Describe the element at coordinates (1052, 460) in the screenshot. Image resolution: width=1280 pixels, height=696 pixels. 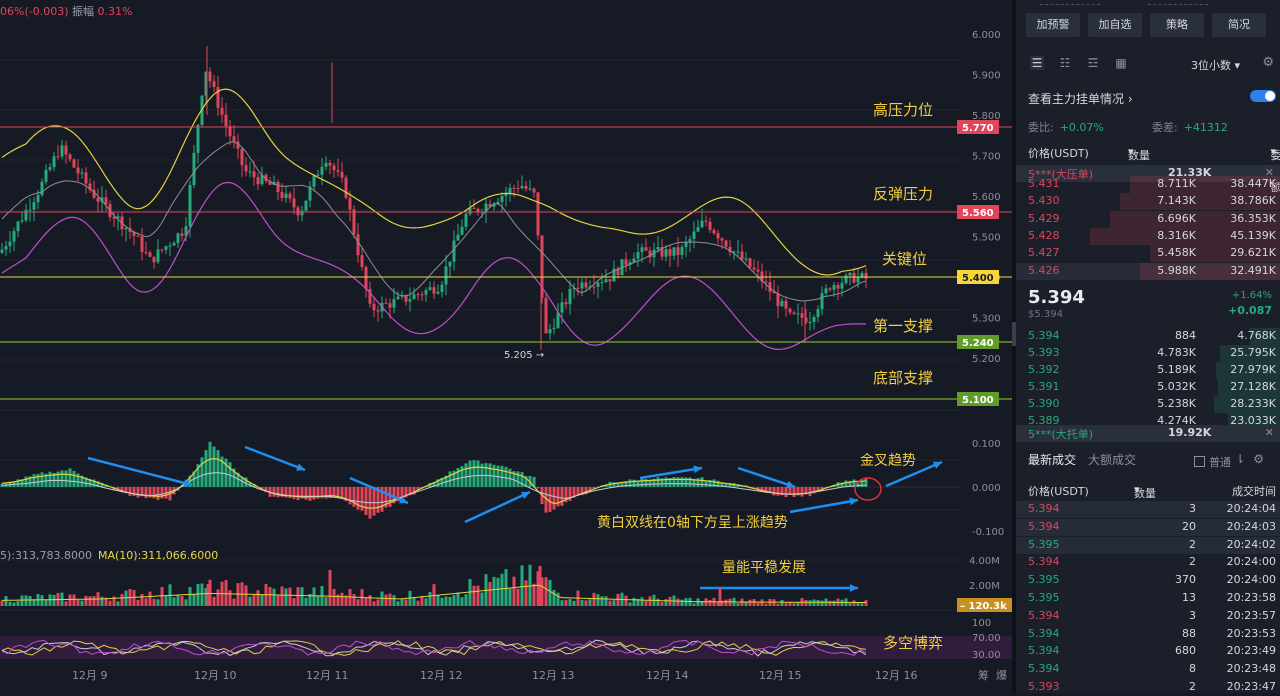
I see `tab-latest-trades: 最新成交` at that location.